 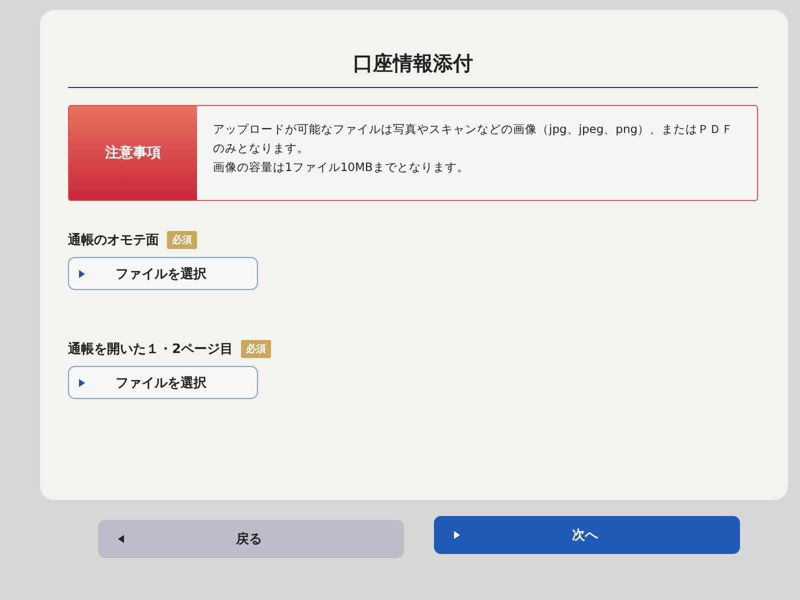 What do you see at coordinates (341, 167) in the screenshot?
I see `notice-text: 画像の容量は1ファイル10MBまでとなります。` at bounding box center [341, 167].